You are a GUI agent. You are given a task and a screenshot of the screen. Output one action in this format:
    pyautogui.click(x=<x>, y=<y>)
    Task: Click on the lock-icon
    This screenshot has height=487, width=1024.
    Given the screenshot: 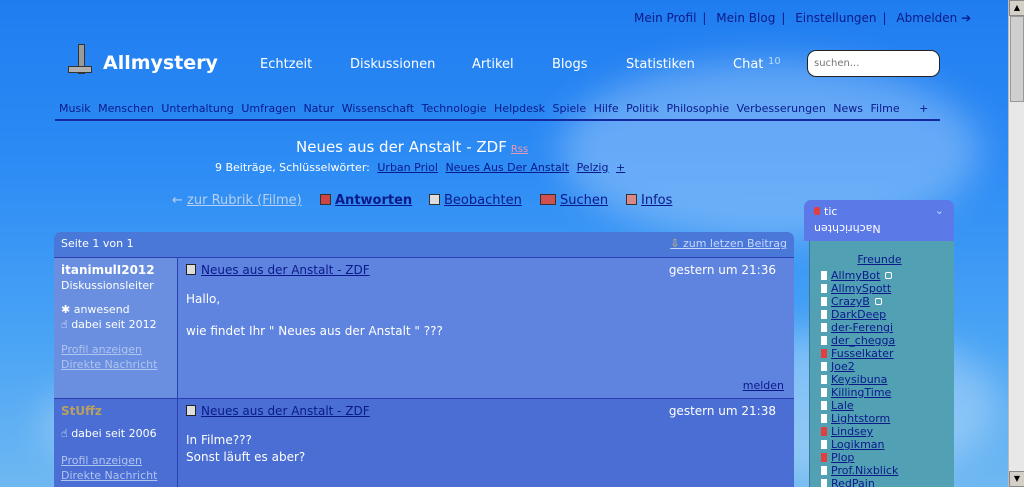 What is the action you would take?
    pyautogui.click(x=889, y=275)
    